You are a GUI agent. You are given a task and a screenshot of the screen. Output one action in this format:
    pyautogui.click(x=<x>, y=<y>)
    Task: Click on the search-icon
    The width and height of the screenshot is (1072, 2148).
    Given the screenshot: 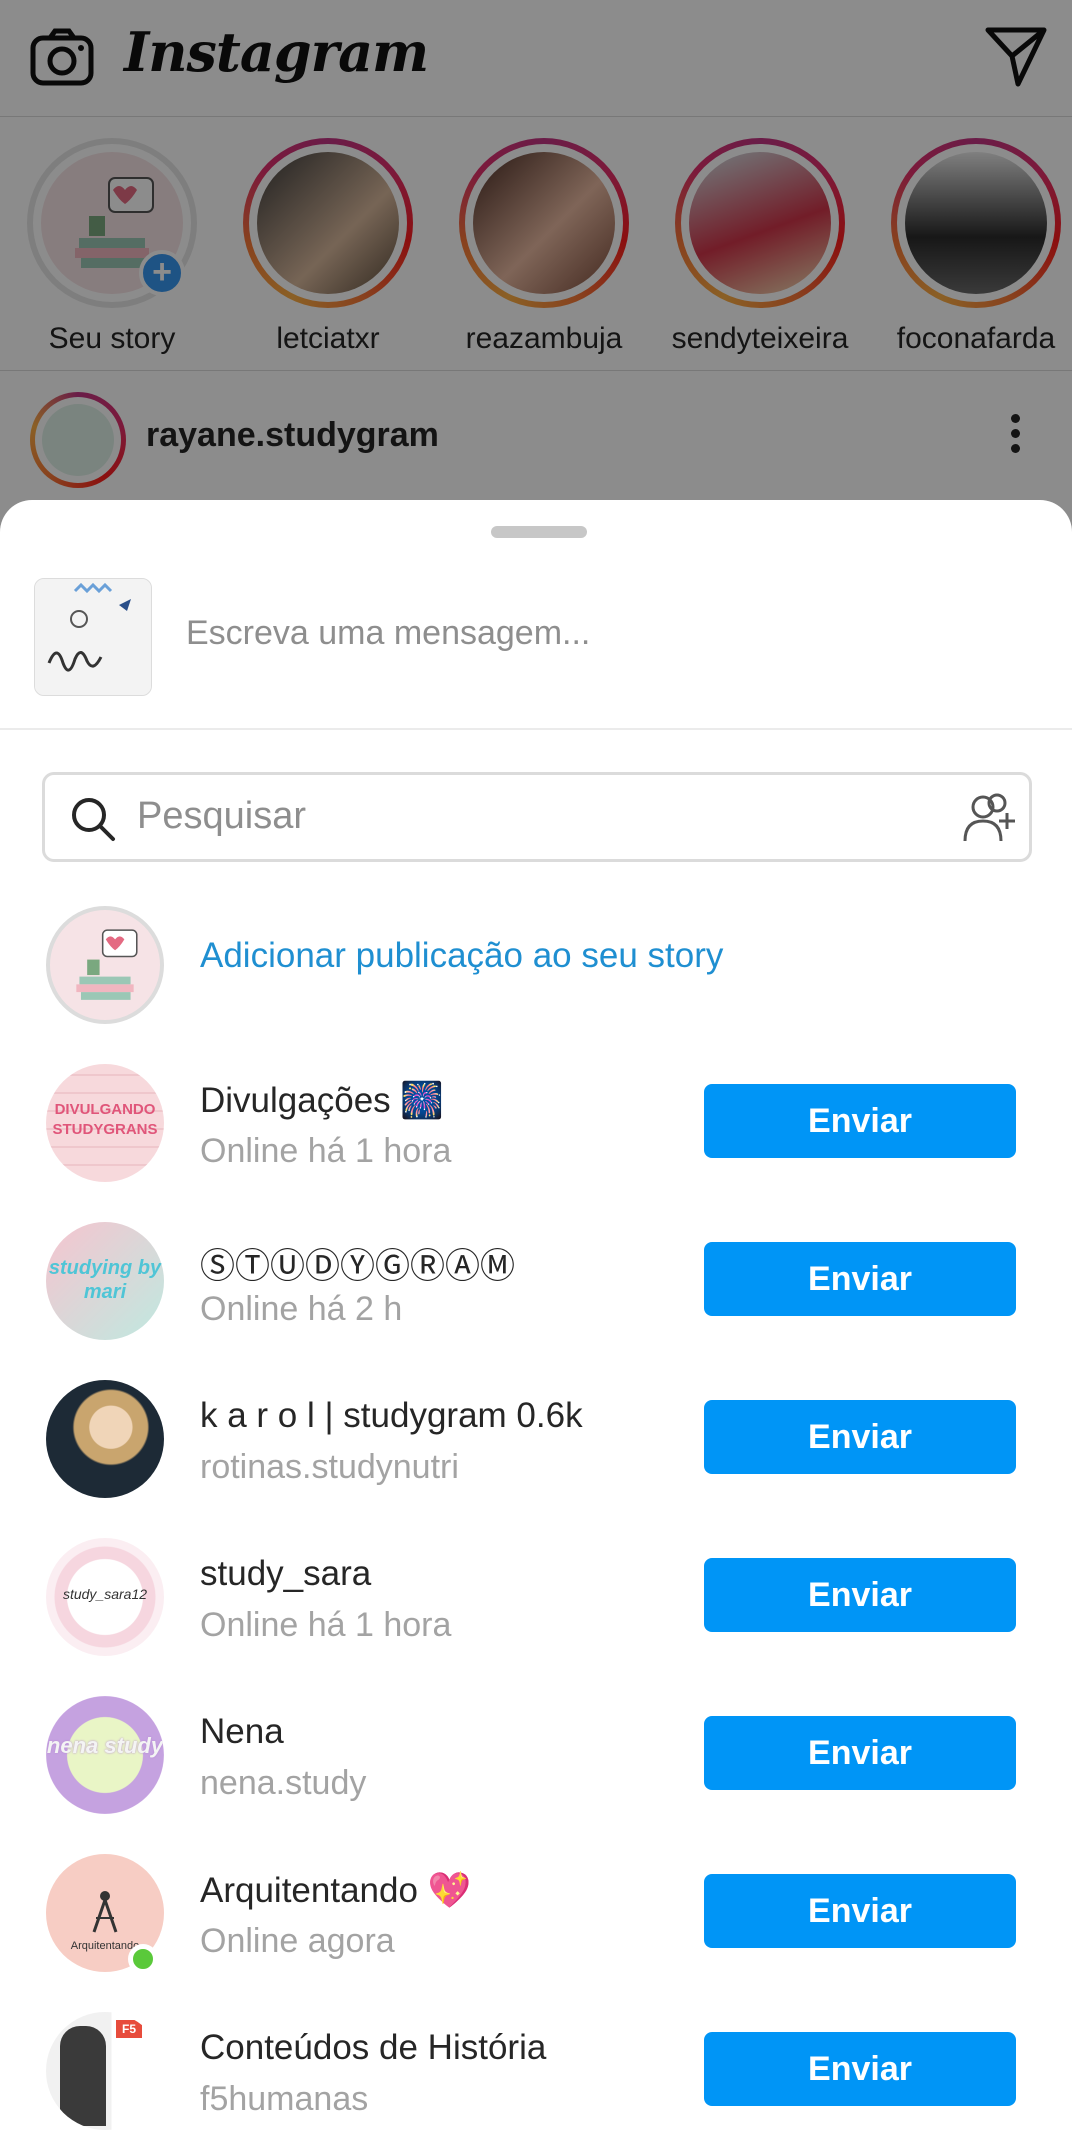 What is the action you would take?
    pyautogui.click(x=93, y=819)
    